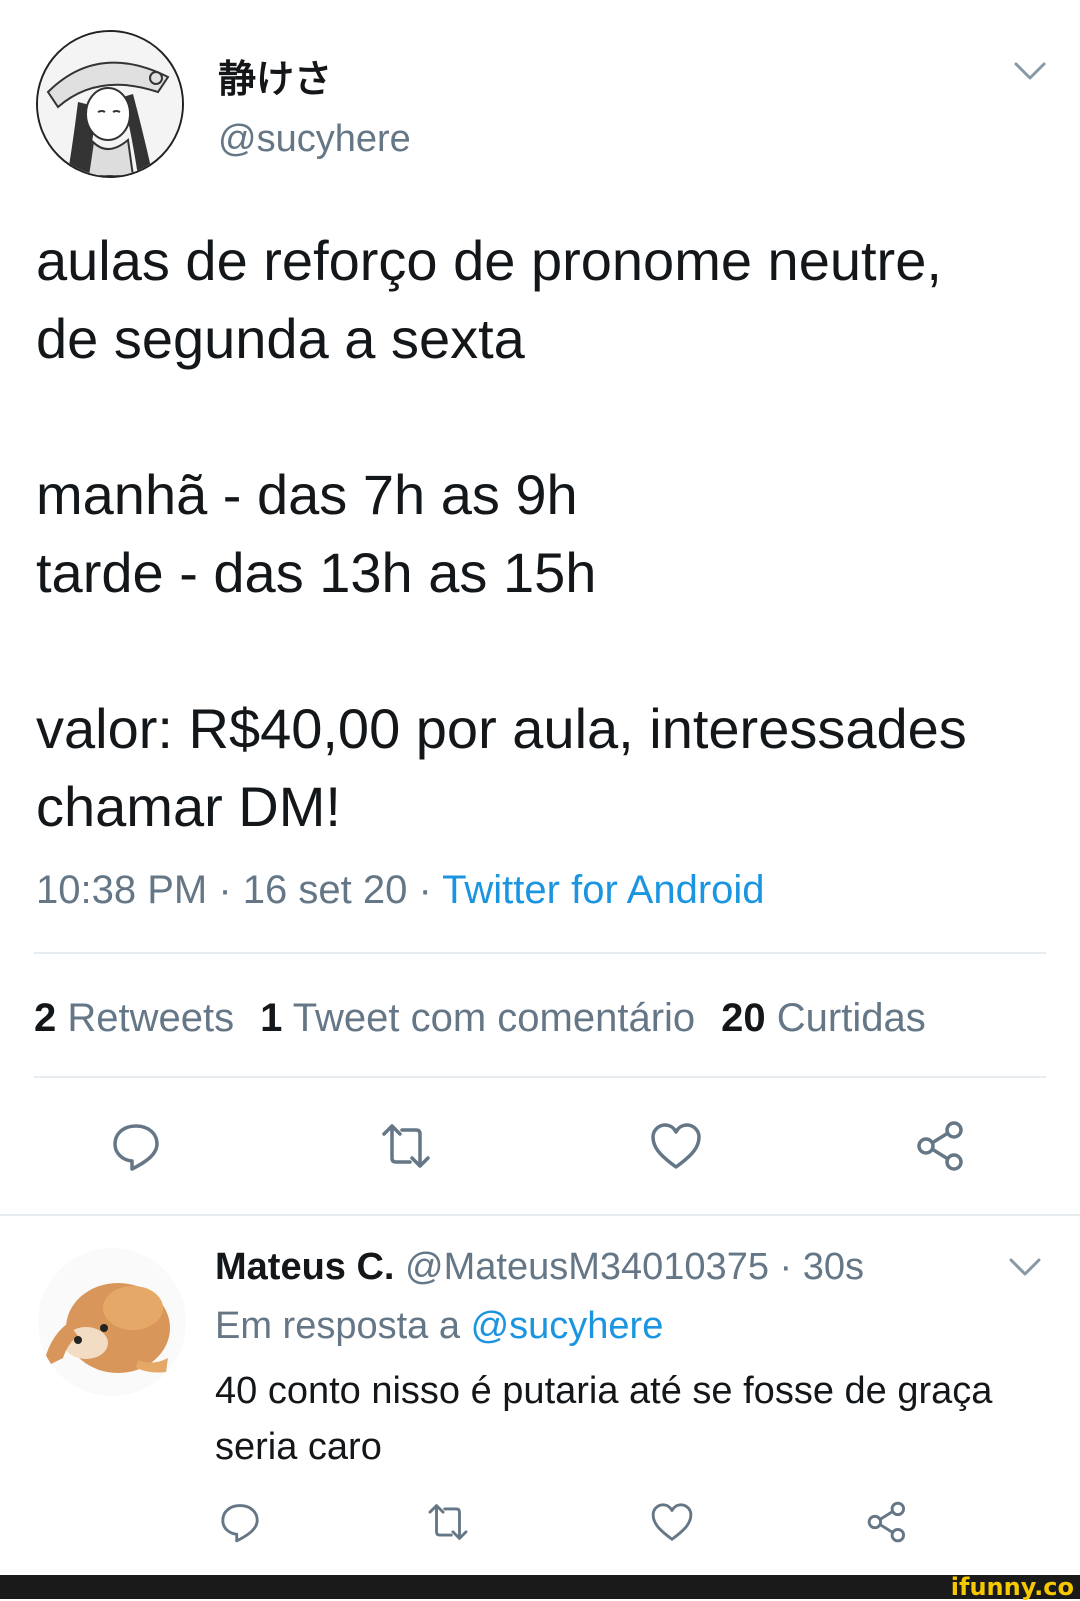  What do you see at coordinates (337, 1326) in the screenshot?
I see `in-reply-prefix: Em resposta a` at bounding box center [337, 1326].